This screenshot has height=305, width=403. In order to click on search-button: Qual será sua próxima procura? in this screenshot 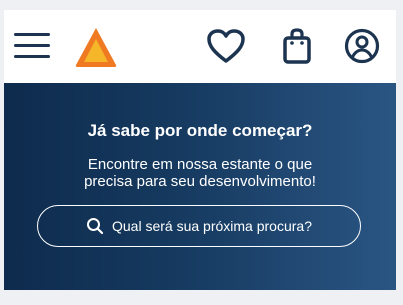, I will do `click(199, 226)`.